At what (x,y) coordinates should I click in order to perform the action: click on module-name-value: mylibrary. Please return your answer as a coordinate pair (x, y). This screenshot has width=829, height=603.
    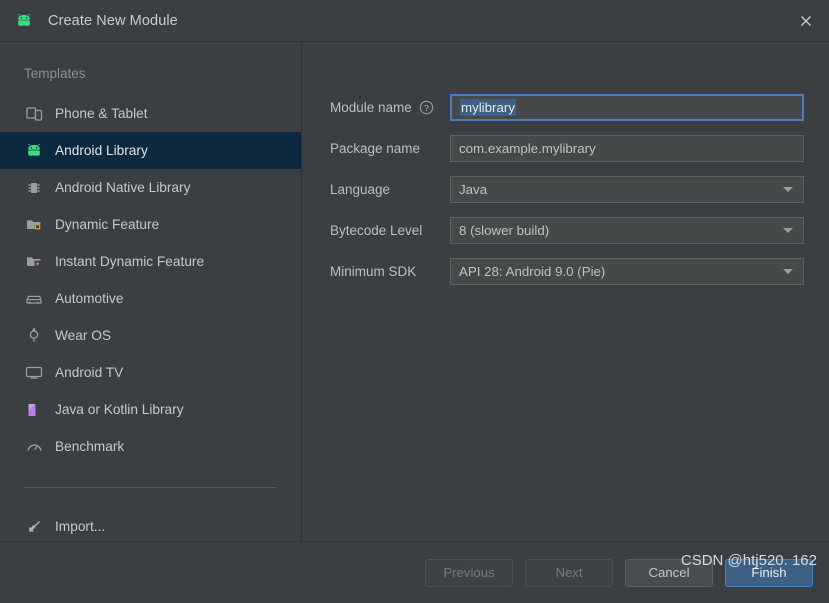
    Looking at the image, I should click on (488, 107).